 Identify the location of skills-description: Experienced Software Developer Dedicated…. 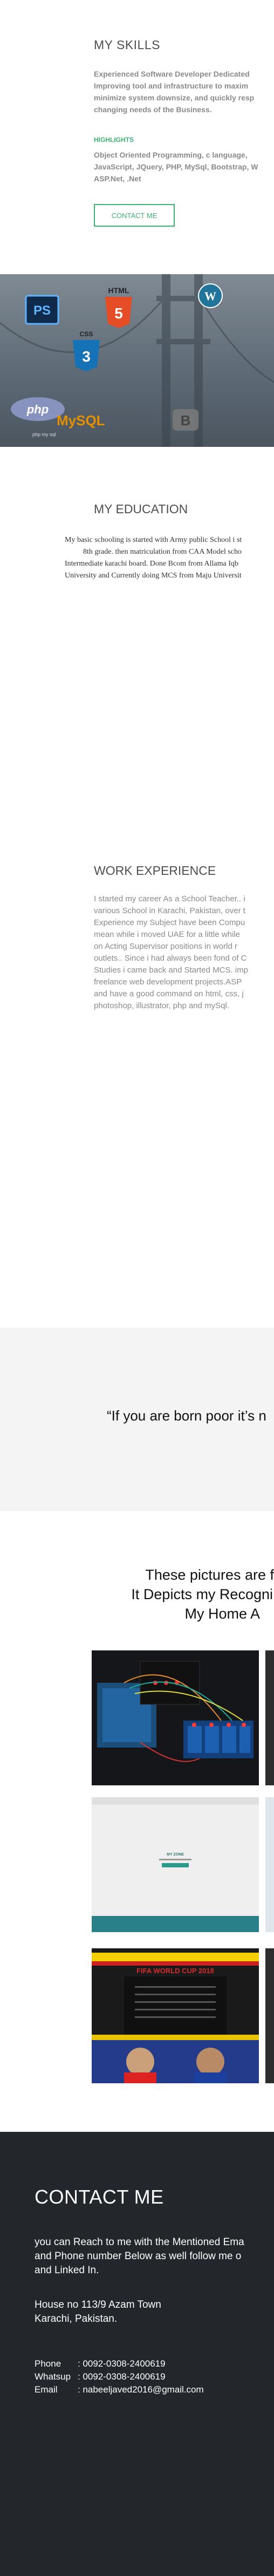
(175, 92).